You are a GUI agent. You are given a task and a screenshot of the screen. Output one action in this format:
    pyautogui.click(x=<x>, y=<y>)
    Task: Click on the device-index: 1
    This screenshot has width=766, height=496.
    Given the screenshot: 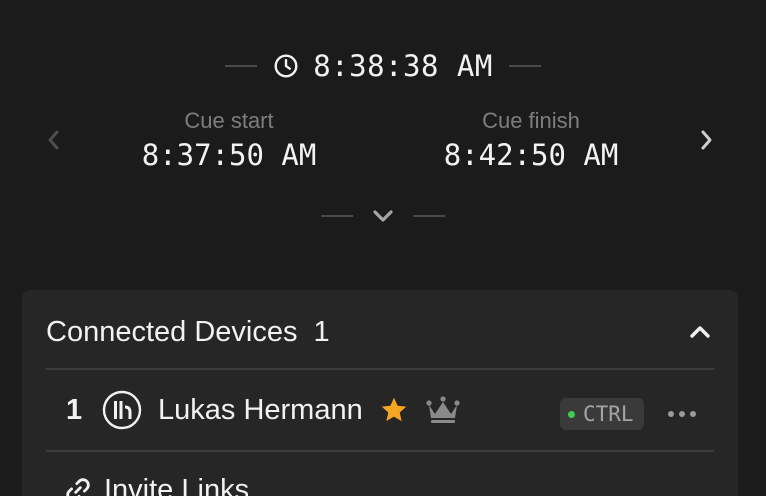 What is the action you would take?
    pyautogui.click(x=74, y=409)
    